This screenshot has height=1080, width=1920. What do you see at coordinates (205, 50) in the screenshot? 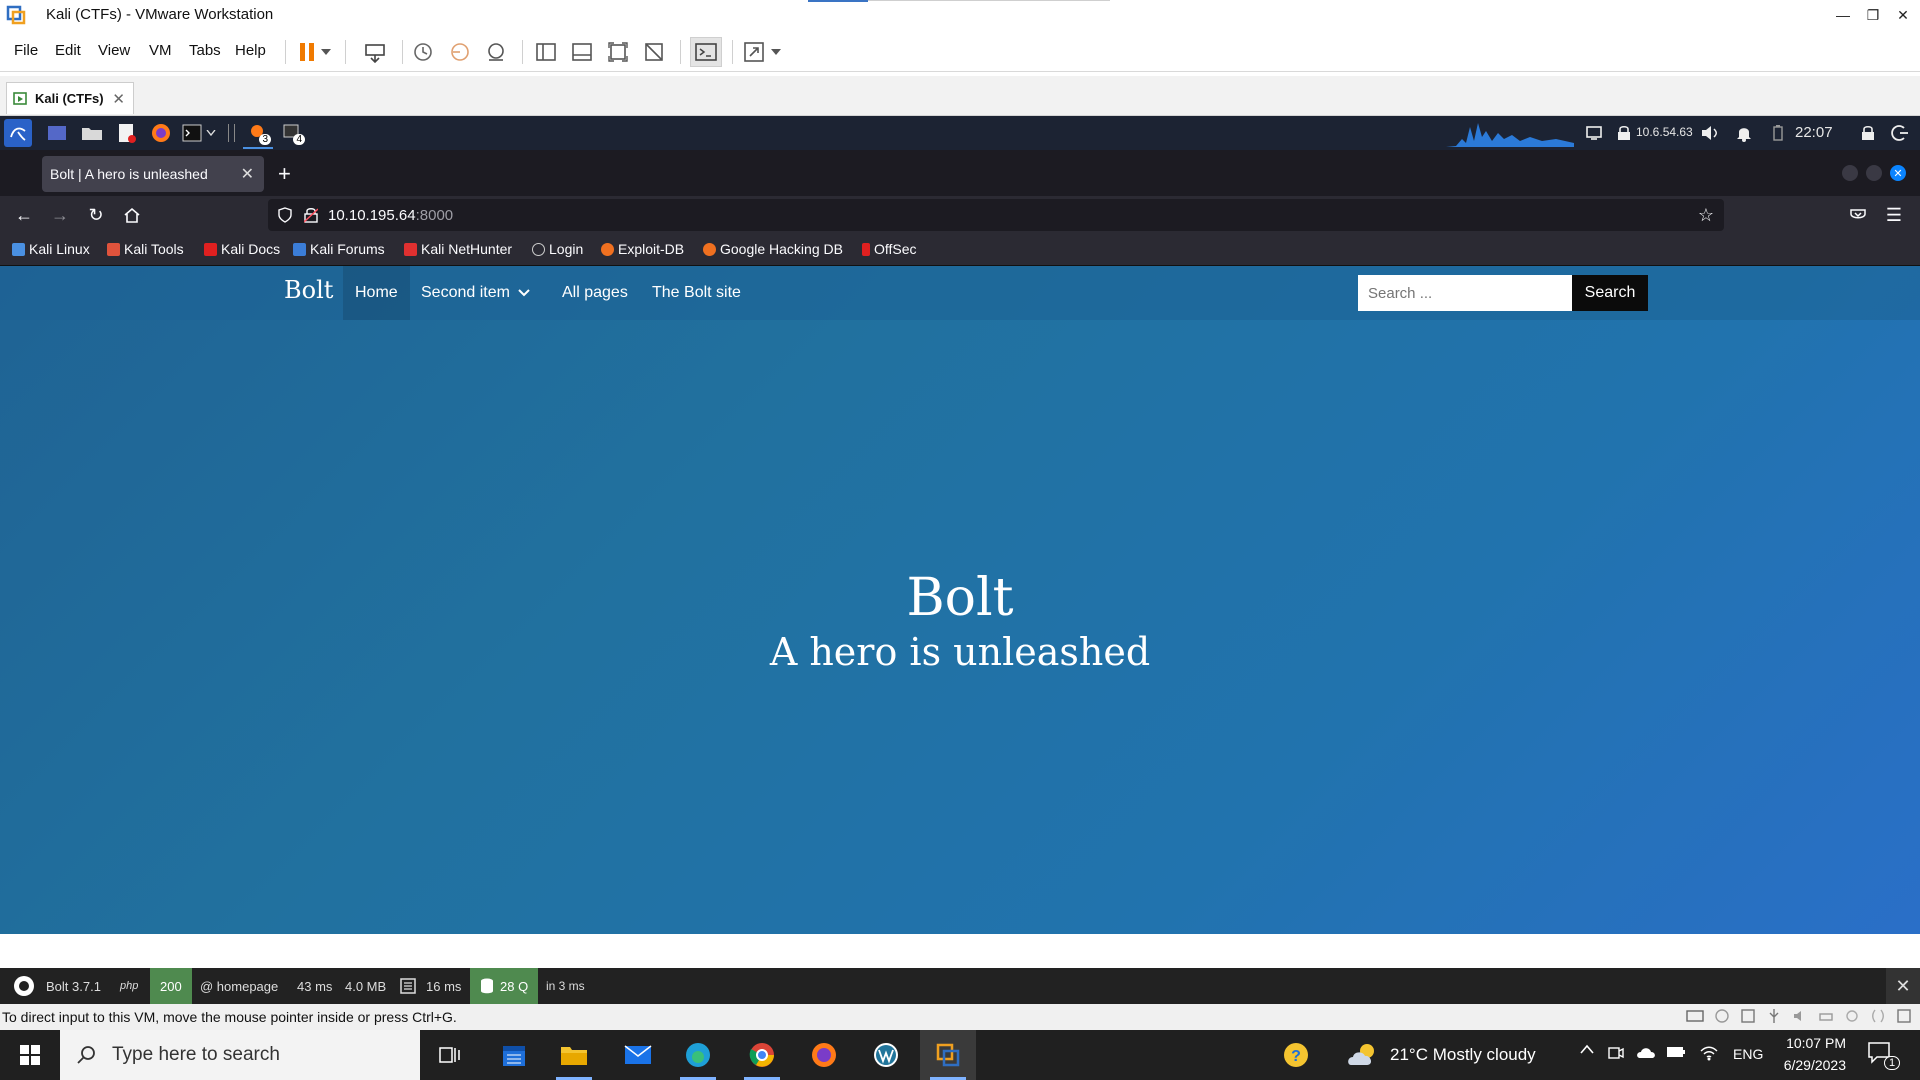
I see `menu-tabs: Tabs` at bounding box center [205, 50].